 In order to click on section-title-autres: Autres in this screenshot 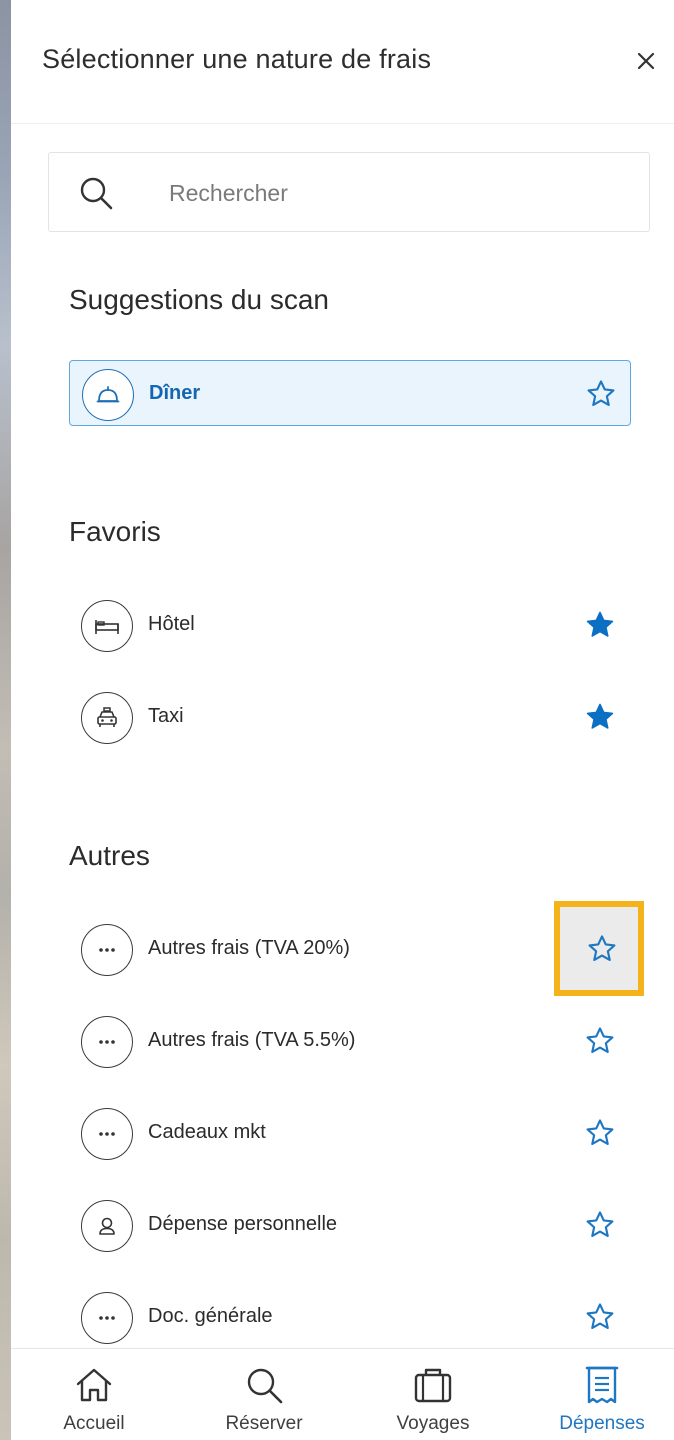, I will do `click(109, 855)`.